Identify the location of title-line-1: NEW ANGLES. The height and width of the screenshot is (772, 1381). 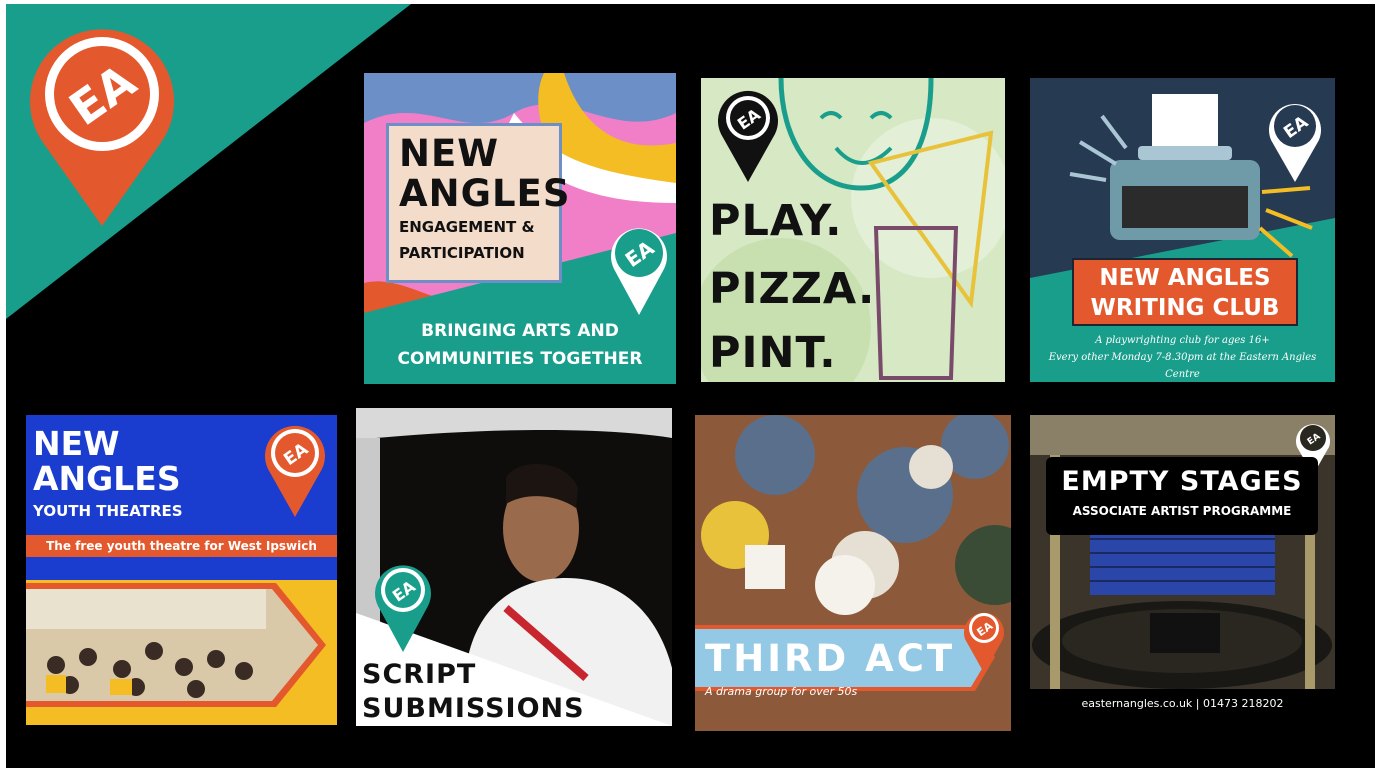
(1185, 278).